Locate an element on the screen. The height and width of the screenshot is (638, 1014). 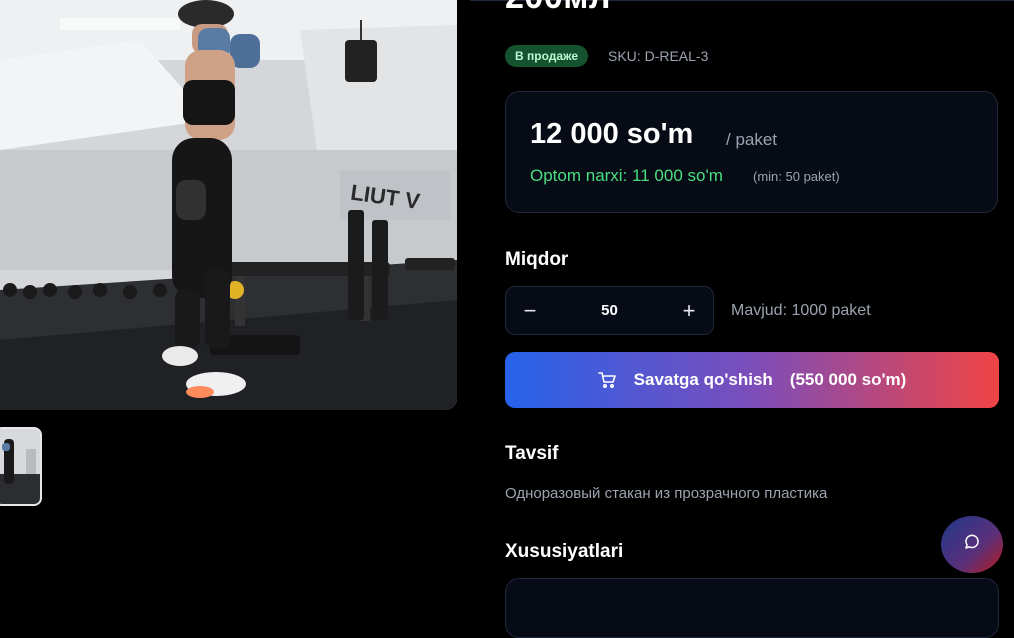
chat-icon is located at coordinates (972, 544).